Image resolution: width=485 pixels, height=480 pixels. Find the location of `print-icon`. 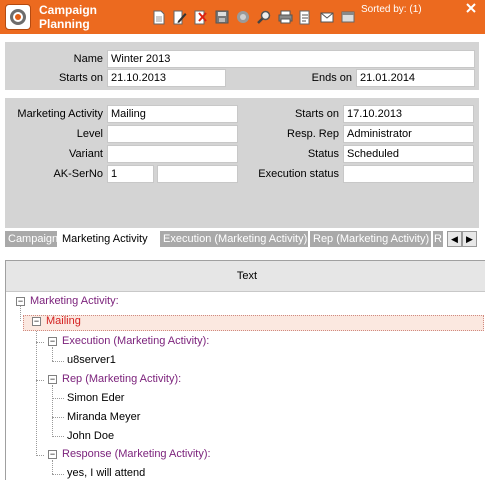

print-icon is located at coordinates (285, 17).